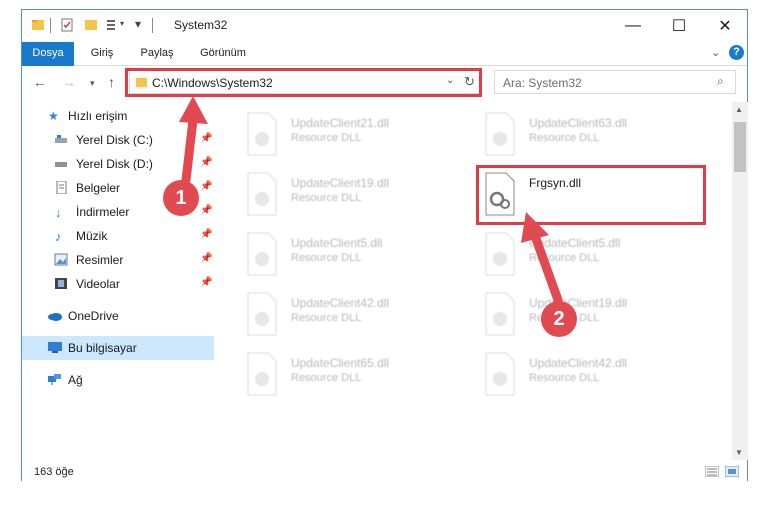  Describe the element at coordinates (118, 236) in the screenshot. I see `nav-item-music: ♪ Müzik 📌` at that location.